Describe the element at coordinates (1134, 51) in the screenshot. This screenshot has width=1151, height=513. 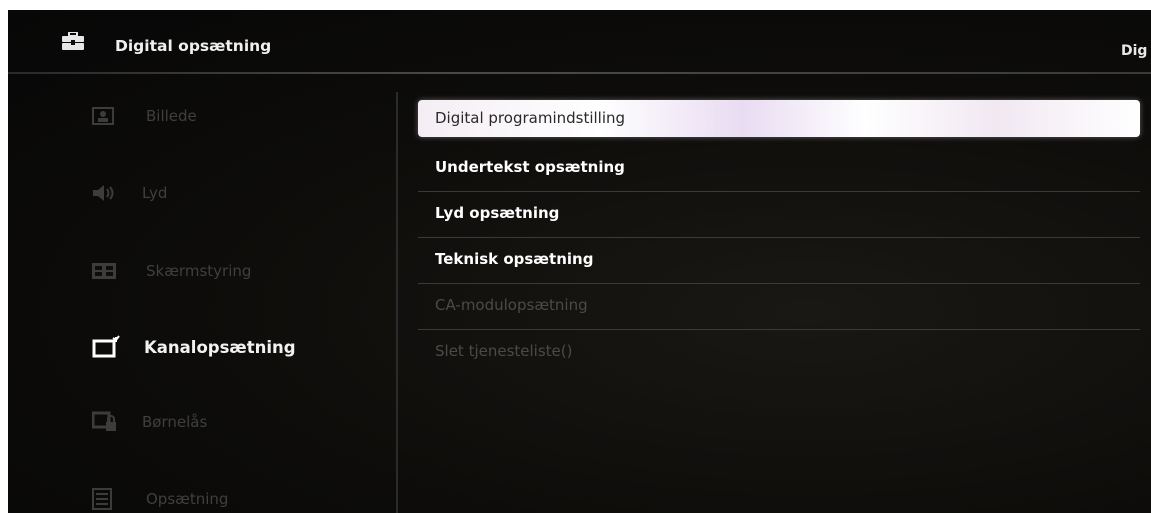
I see `header-right-text: Dig` at that location.